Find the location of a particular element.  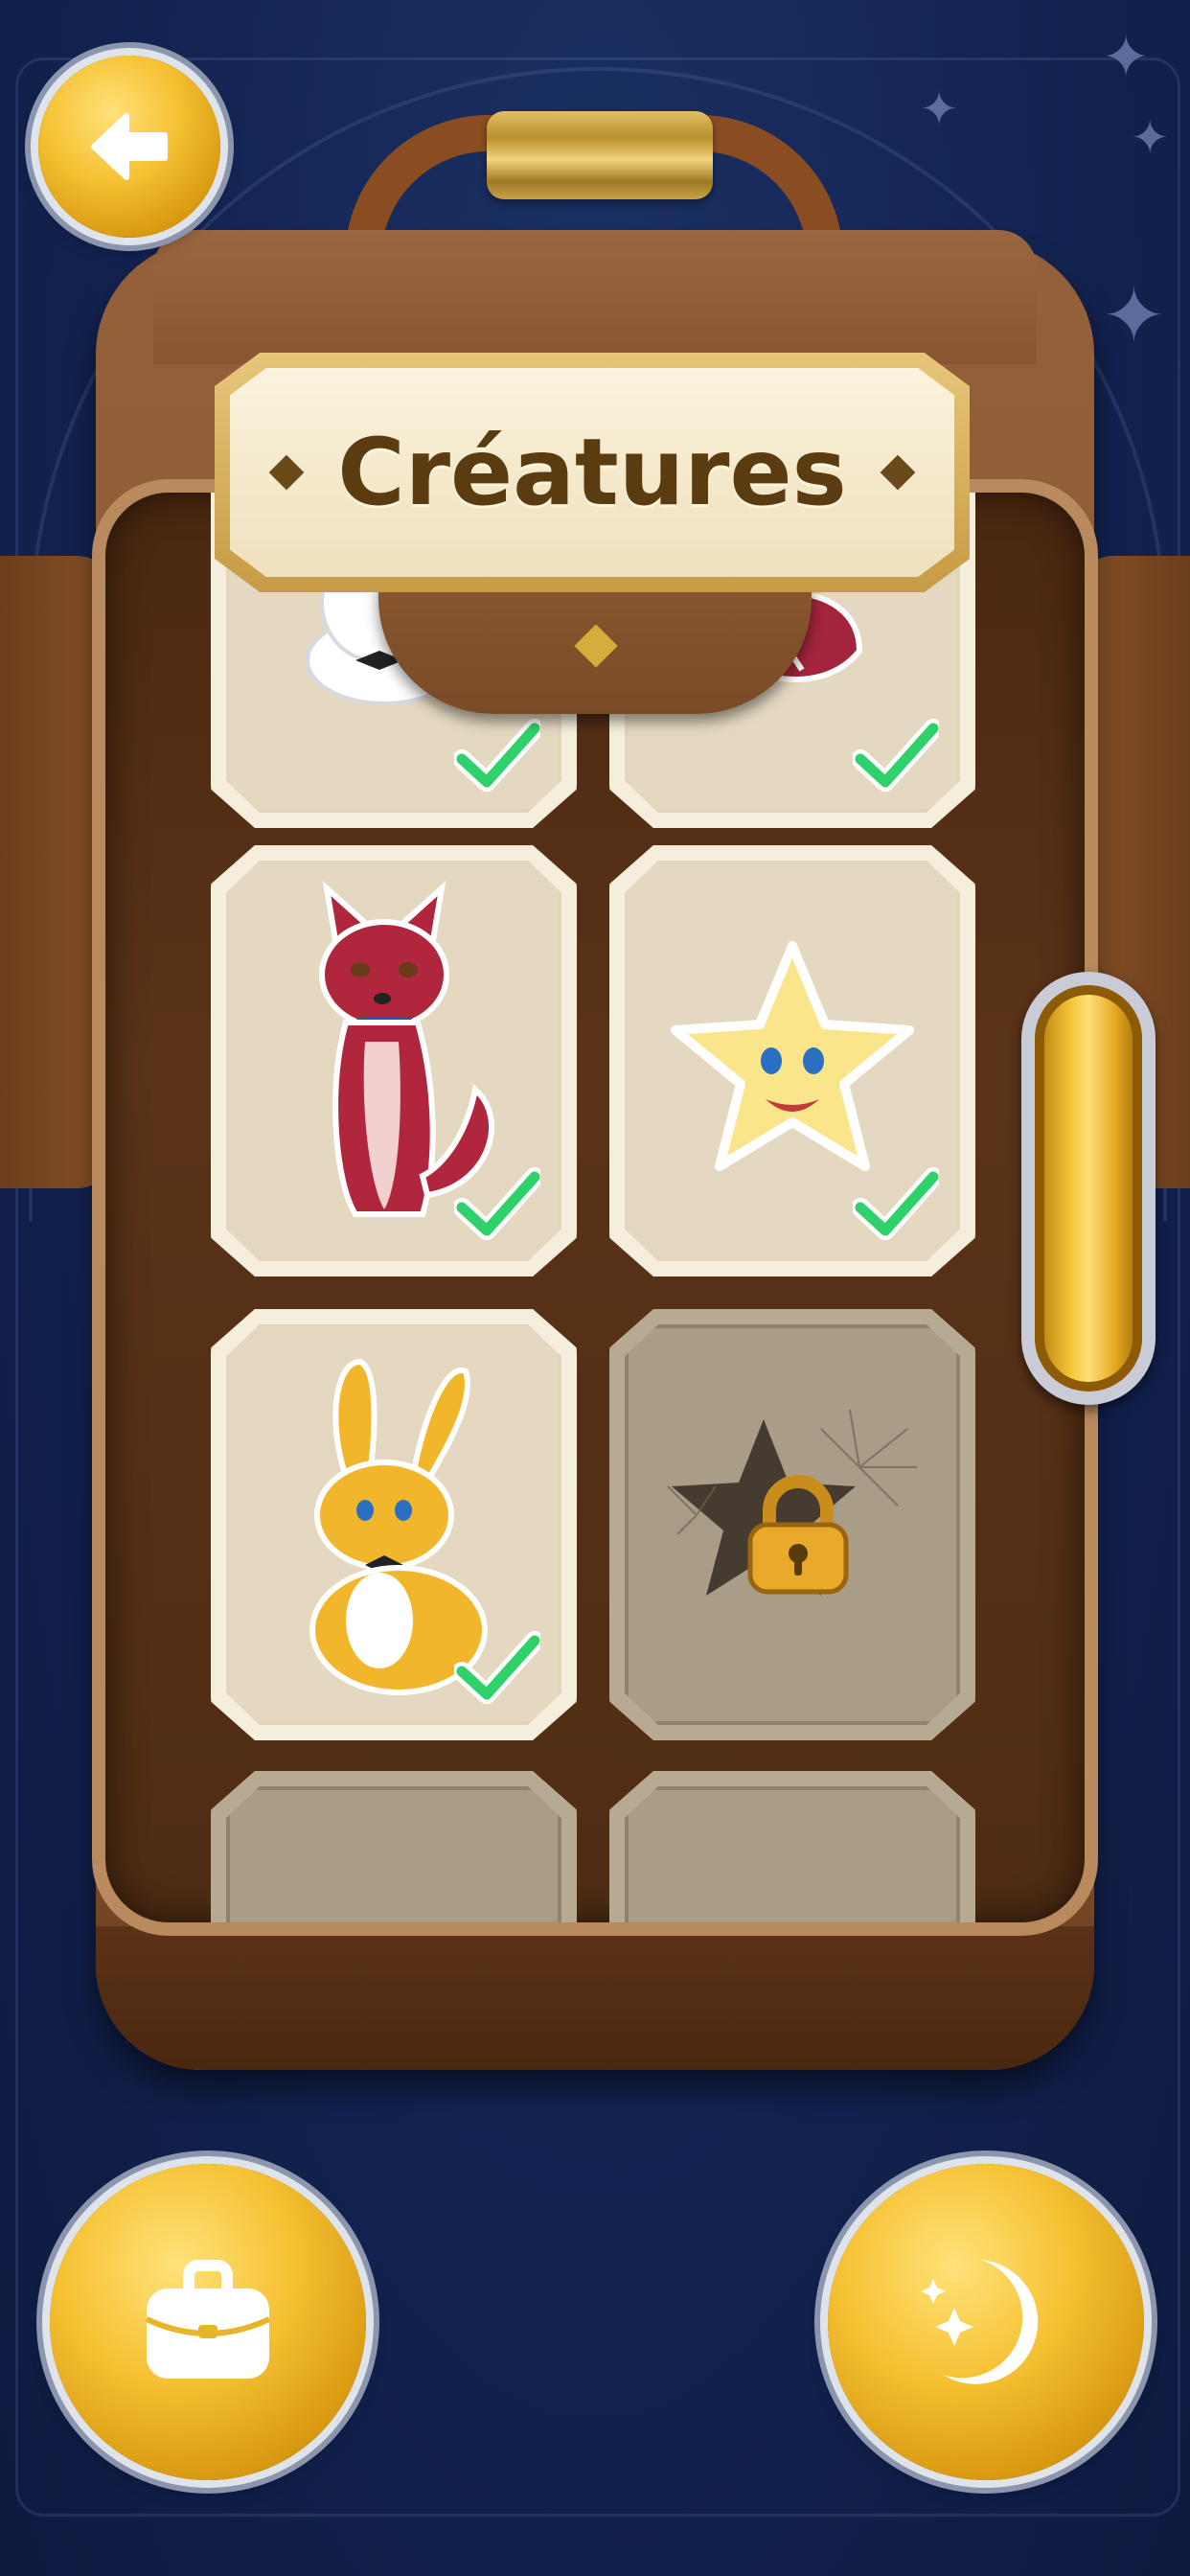

creature-card-golden-bunny is located at coordinates (394, 1525).